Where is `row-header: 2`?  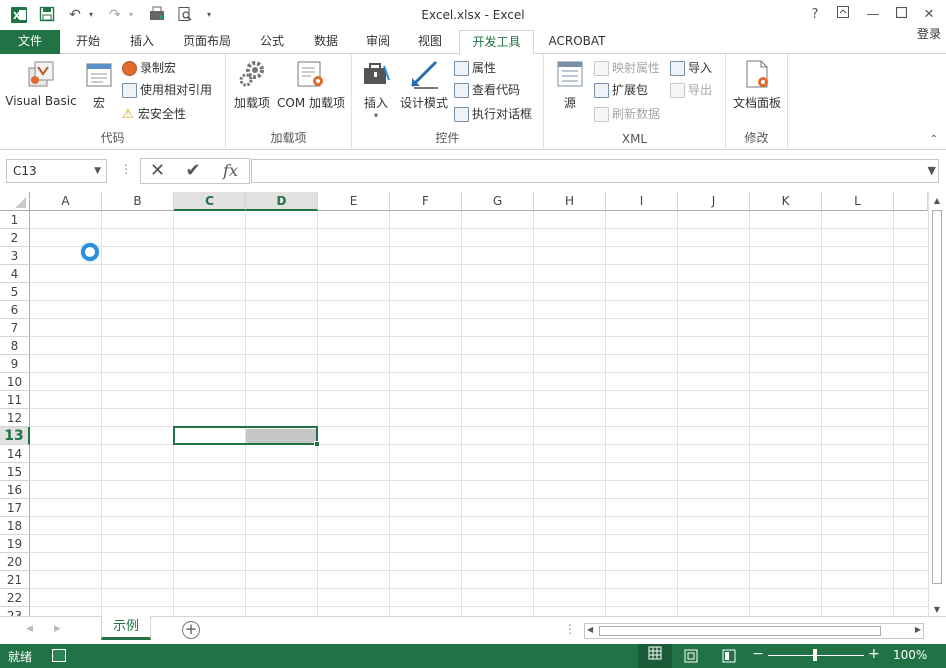
row-header: 2 is located at coordinates (15, 238).